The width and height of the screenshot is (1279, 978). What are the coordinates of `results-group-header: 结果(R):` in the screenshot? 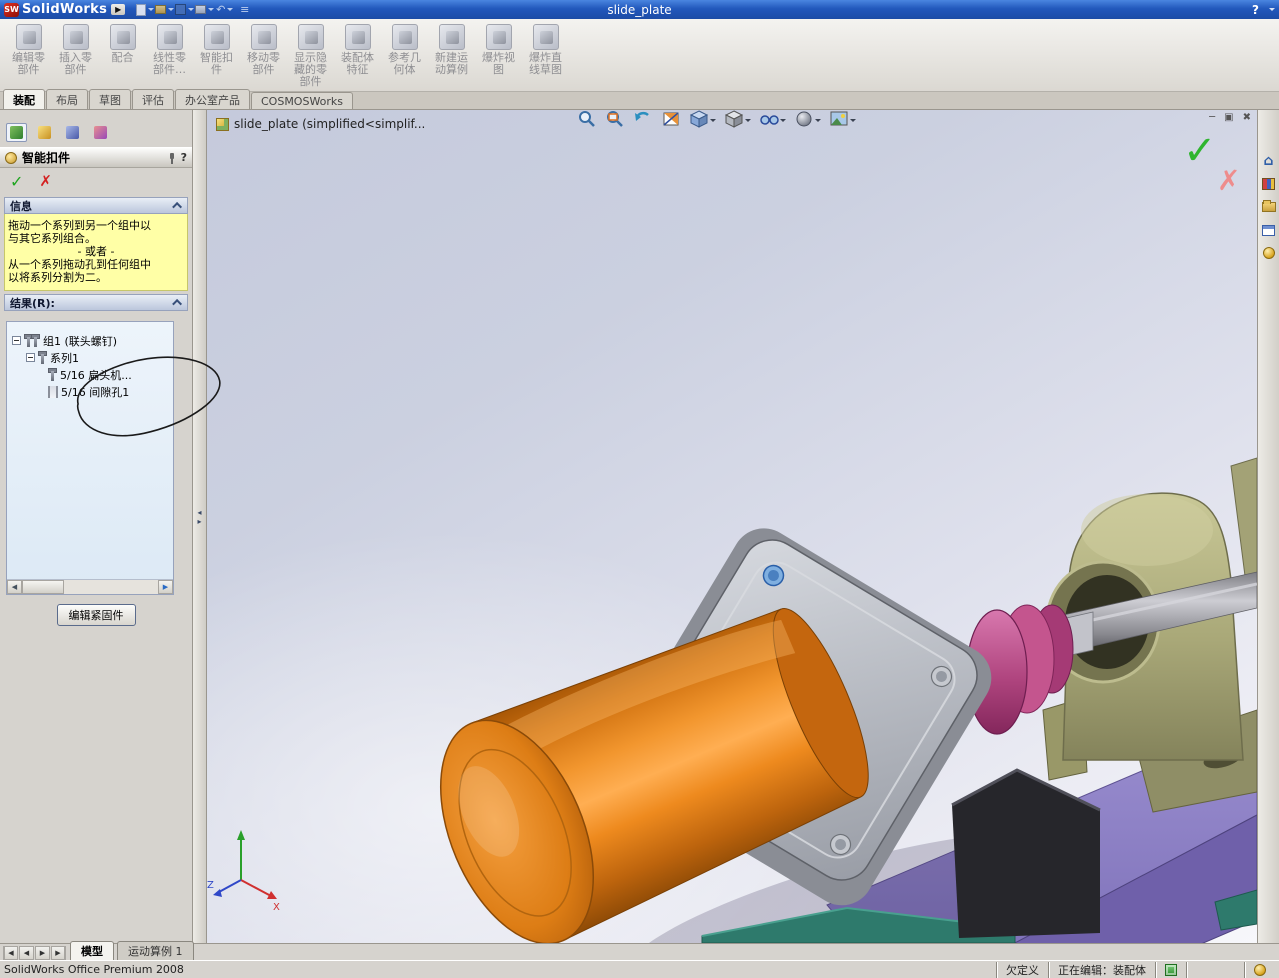 It's located at (96, 302).